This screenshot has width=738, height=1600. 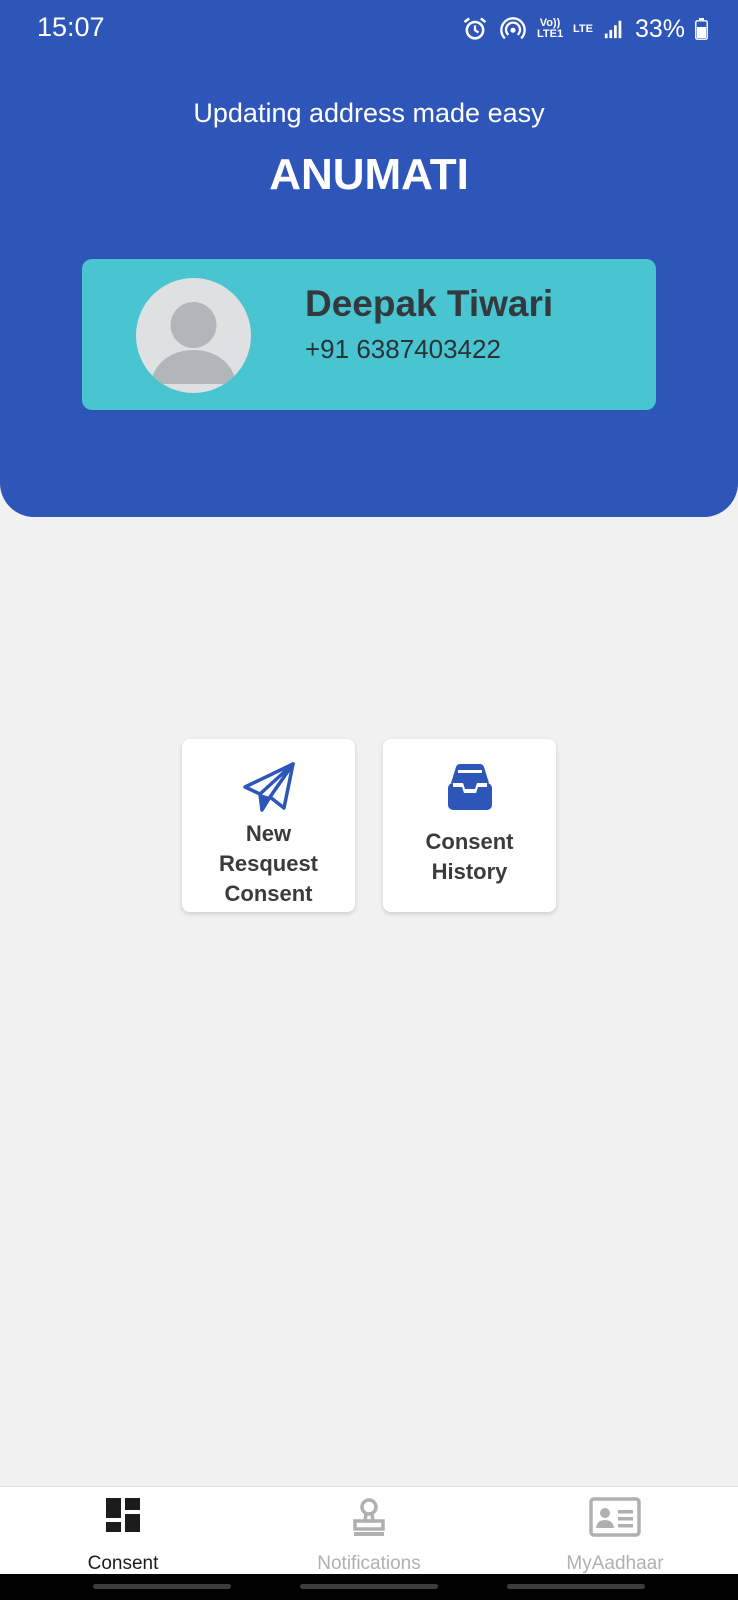 I want to click on dashboard-icon, so click(x=123, y=1515).